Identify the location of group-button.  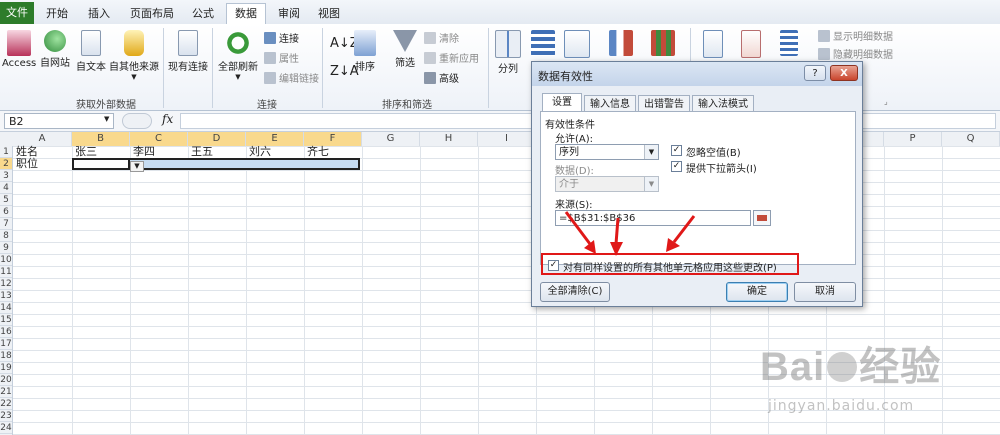
(713, 45).